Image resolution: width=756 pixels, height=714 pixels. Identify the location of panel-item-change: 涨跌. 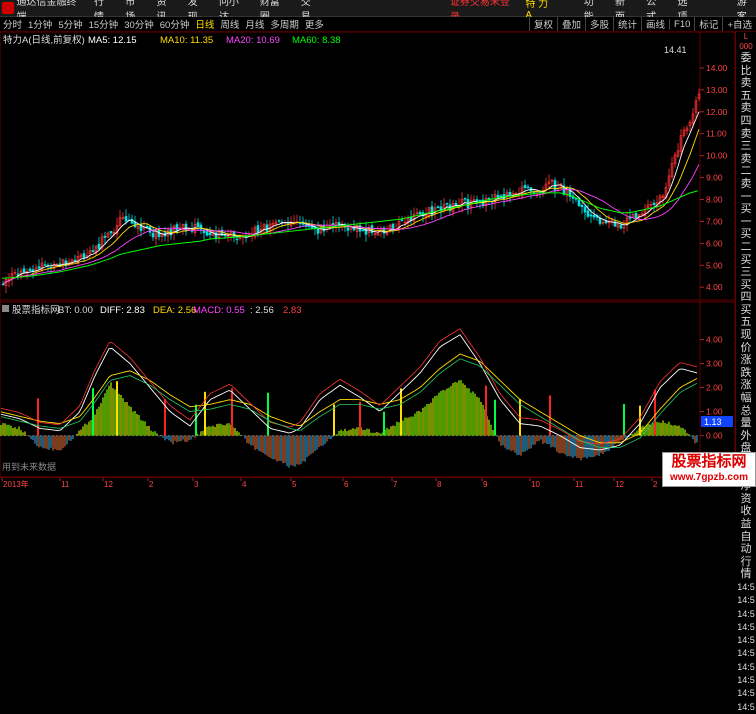
(746, 366).